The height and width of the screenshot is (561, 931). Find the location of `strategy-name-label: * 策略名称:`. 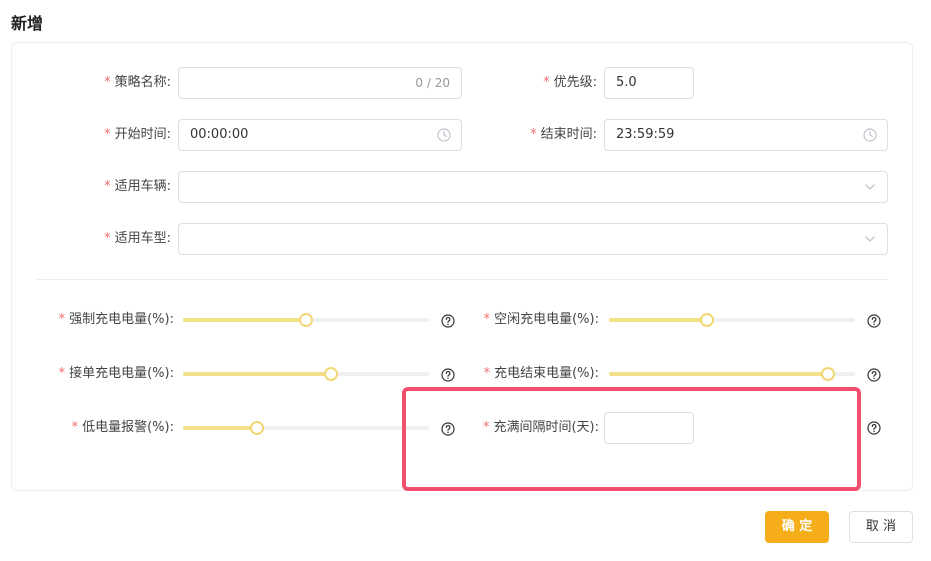

strategy-name-label: * 策略名称: is located at coordinates (115, 83).